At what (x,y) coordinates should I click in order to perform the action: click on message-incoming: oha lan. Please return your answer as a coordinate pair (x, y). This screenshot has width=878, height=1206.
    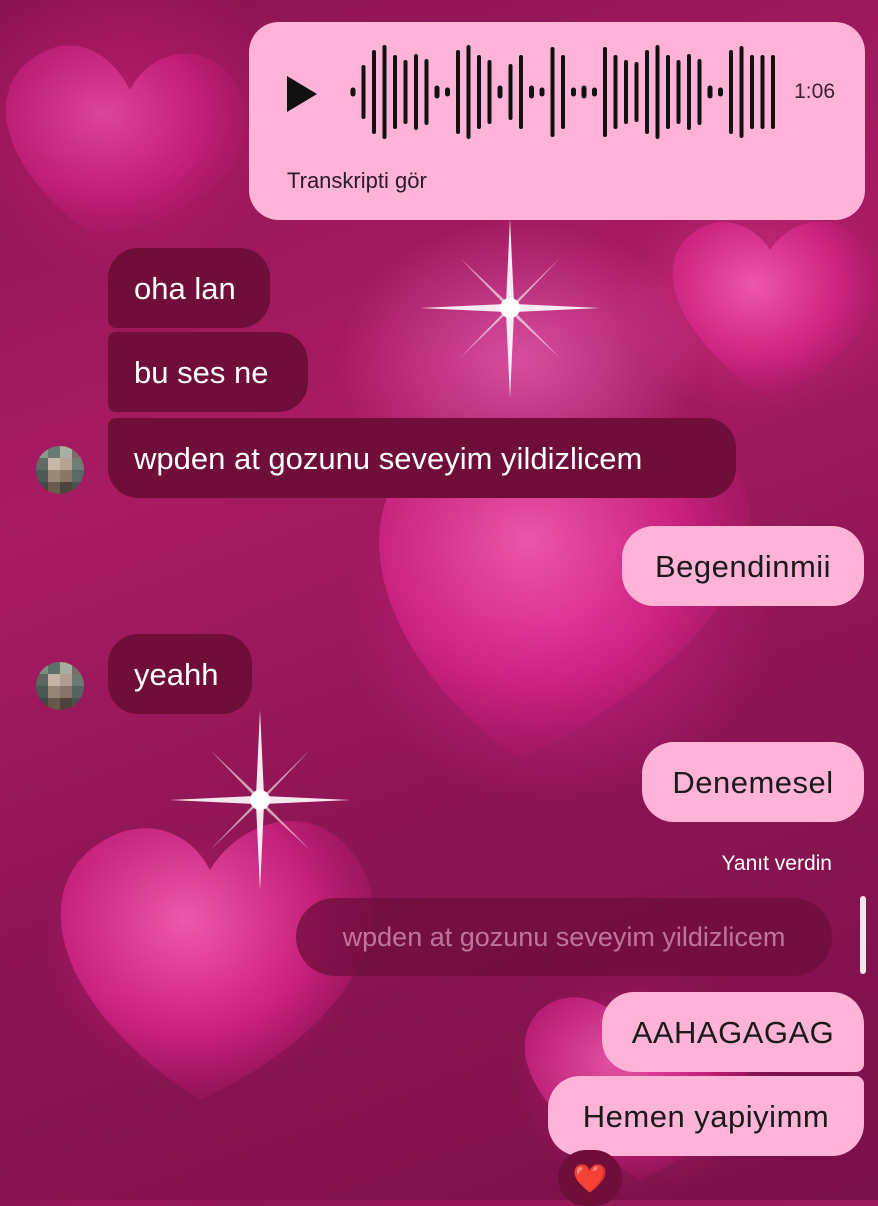
    Looking at the image, I should click on (189, 288).